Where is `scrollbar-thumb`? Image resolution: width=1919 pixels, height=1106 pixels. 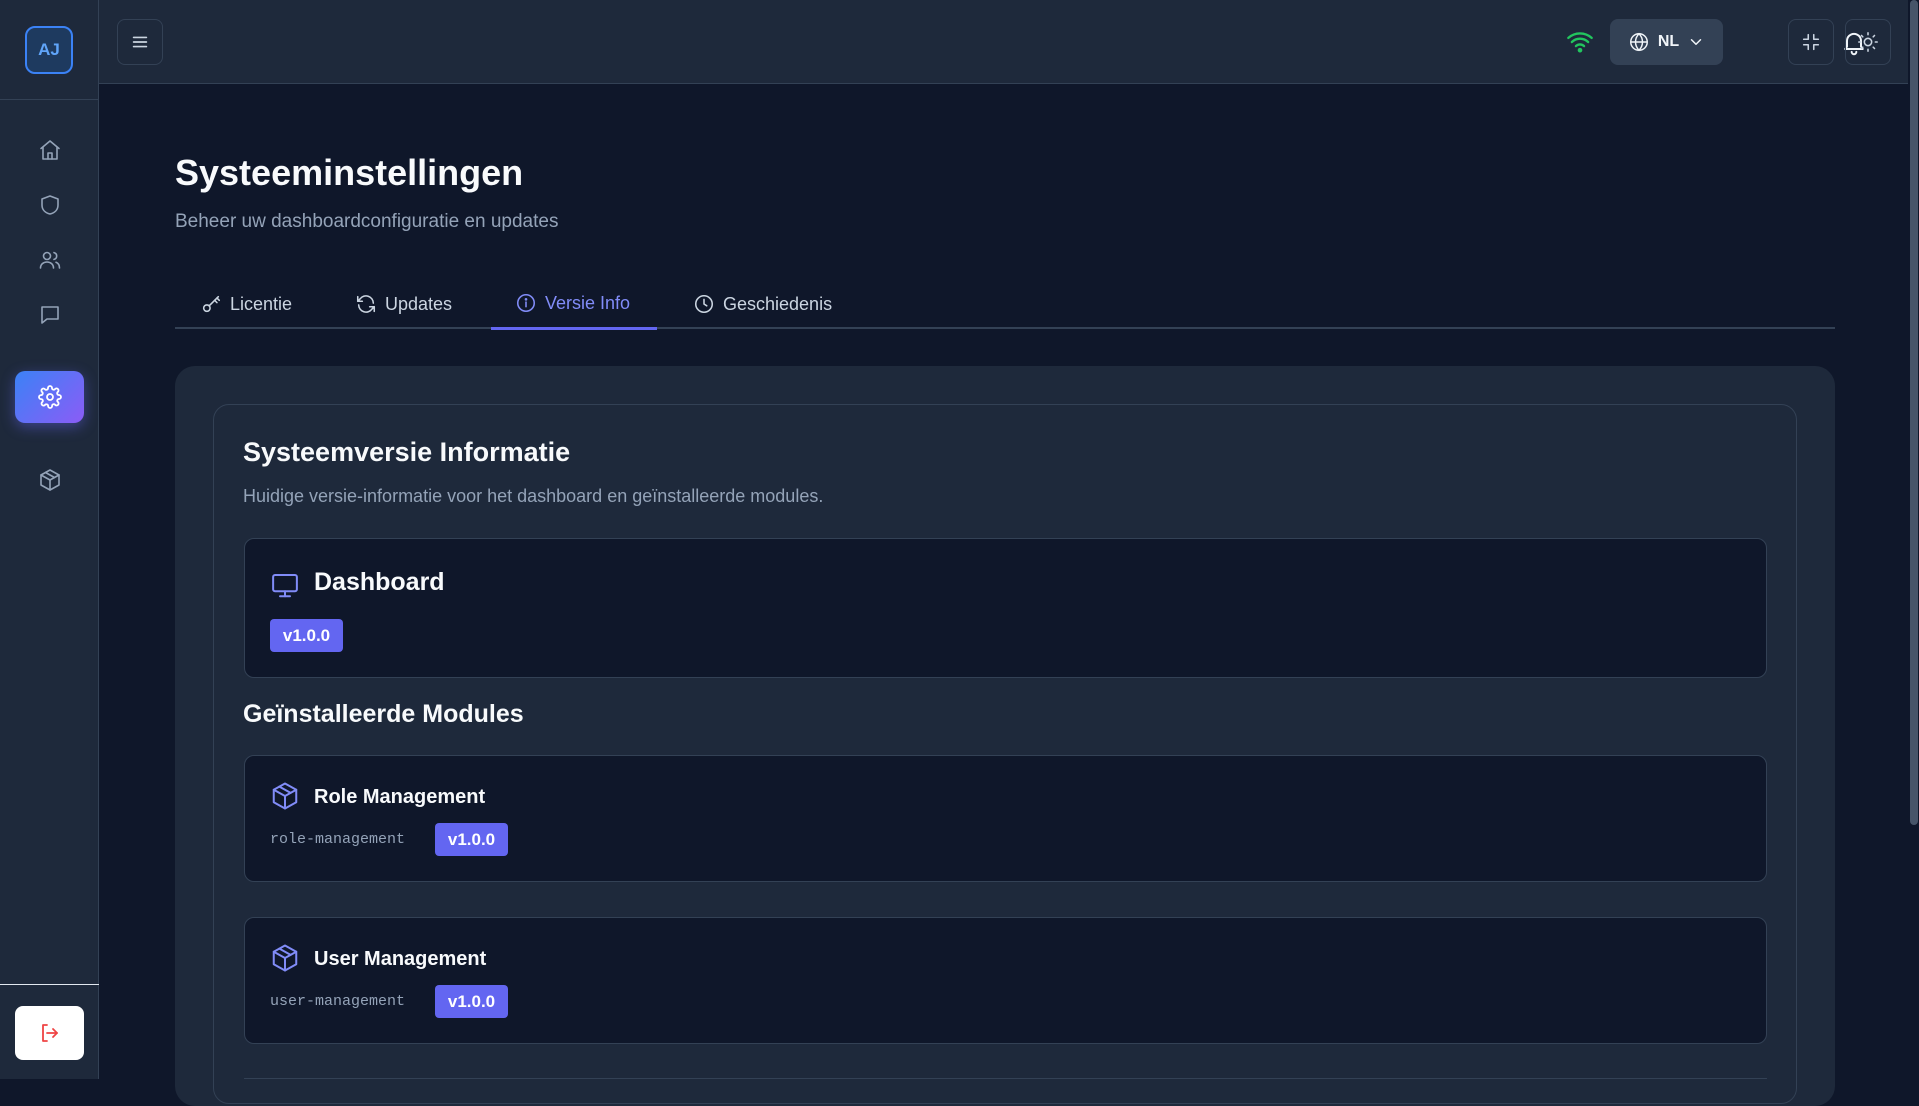 scrollbar-thumb is located at coordinates (1914, 412).